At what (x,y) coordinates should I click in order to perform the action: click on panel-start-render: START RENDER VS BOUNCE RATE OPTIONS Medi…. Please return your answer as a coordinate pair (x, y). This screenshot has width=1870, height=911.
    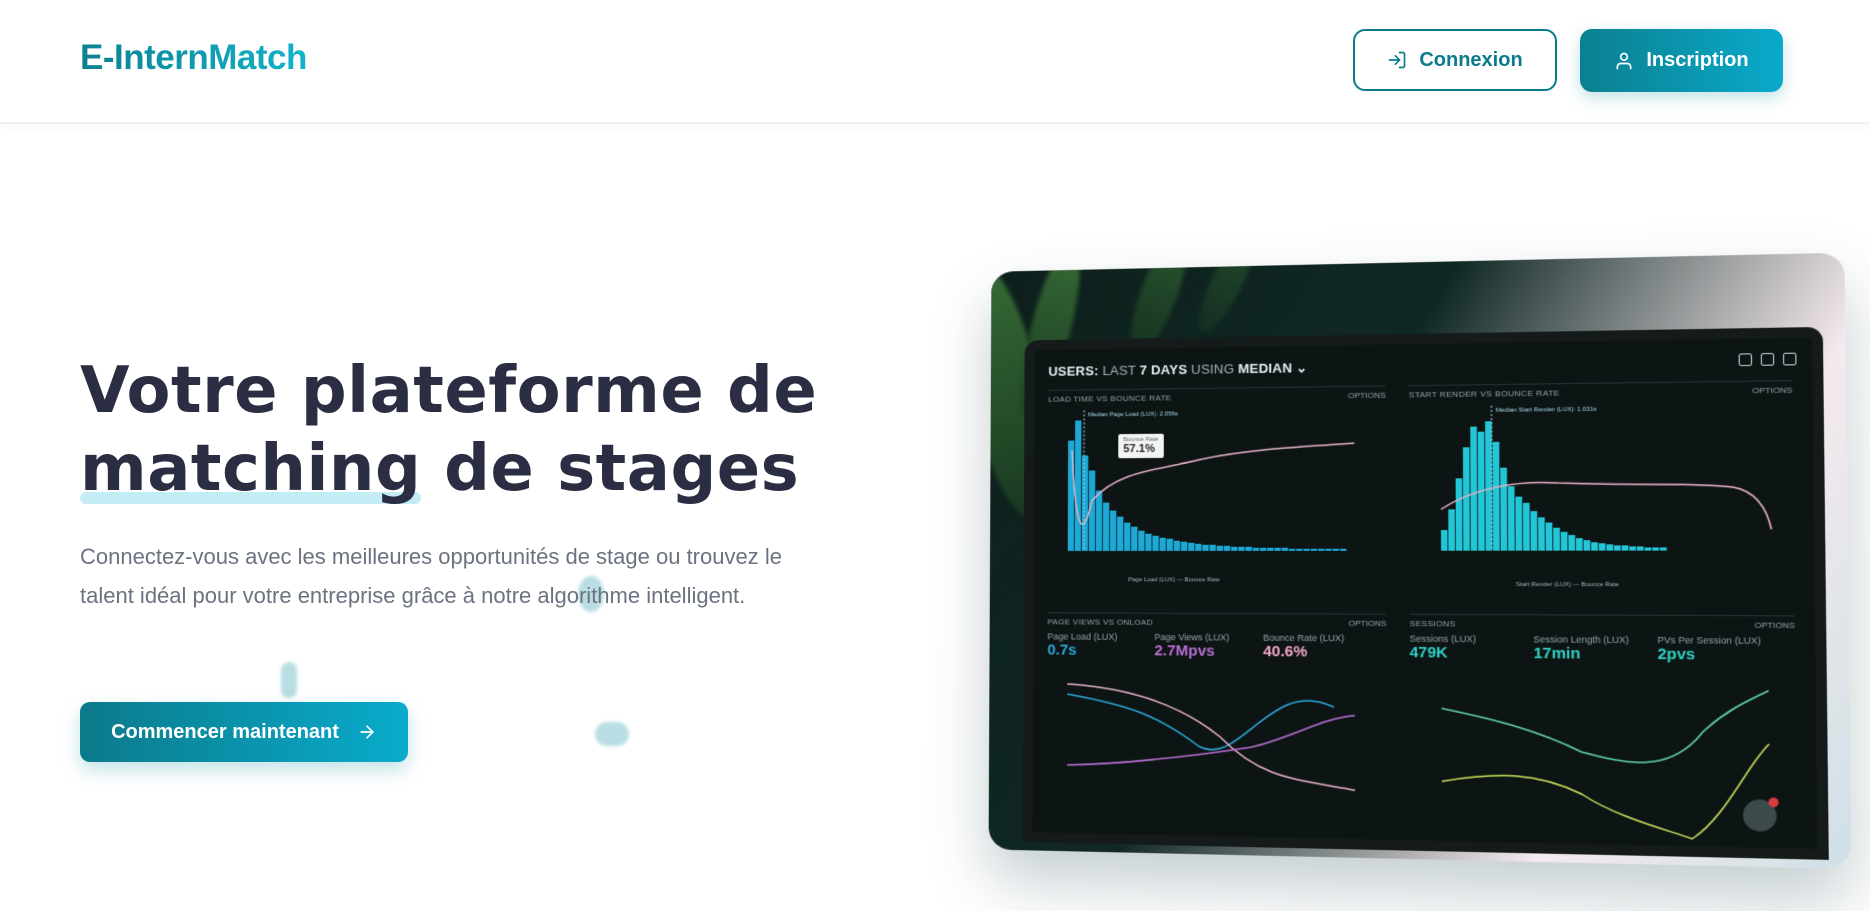
    Looking at the image, I should click on (1601, 492).